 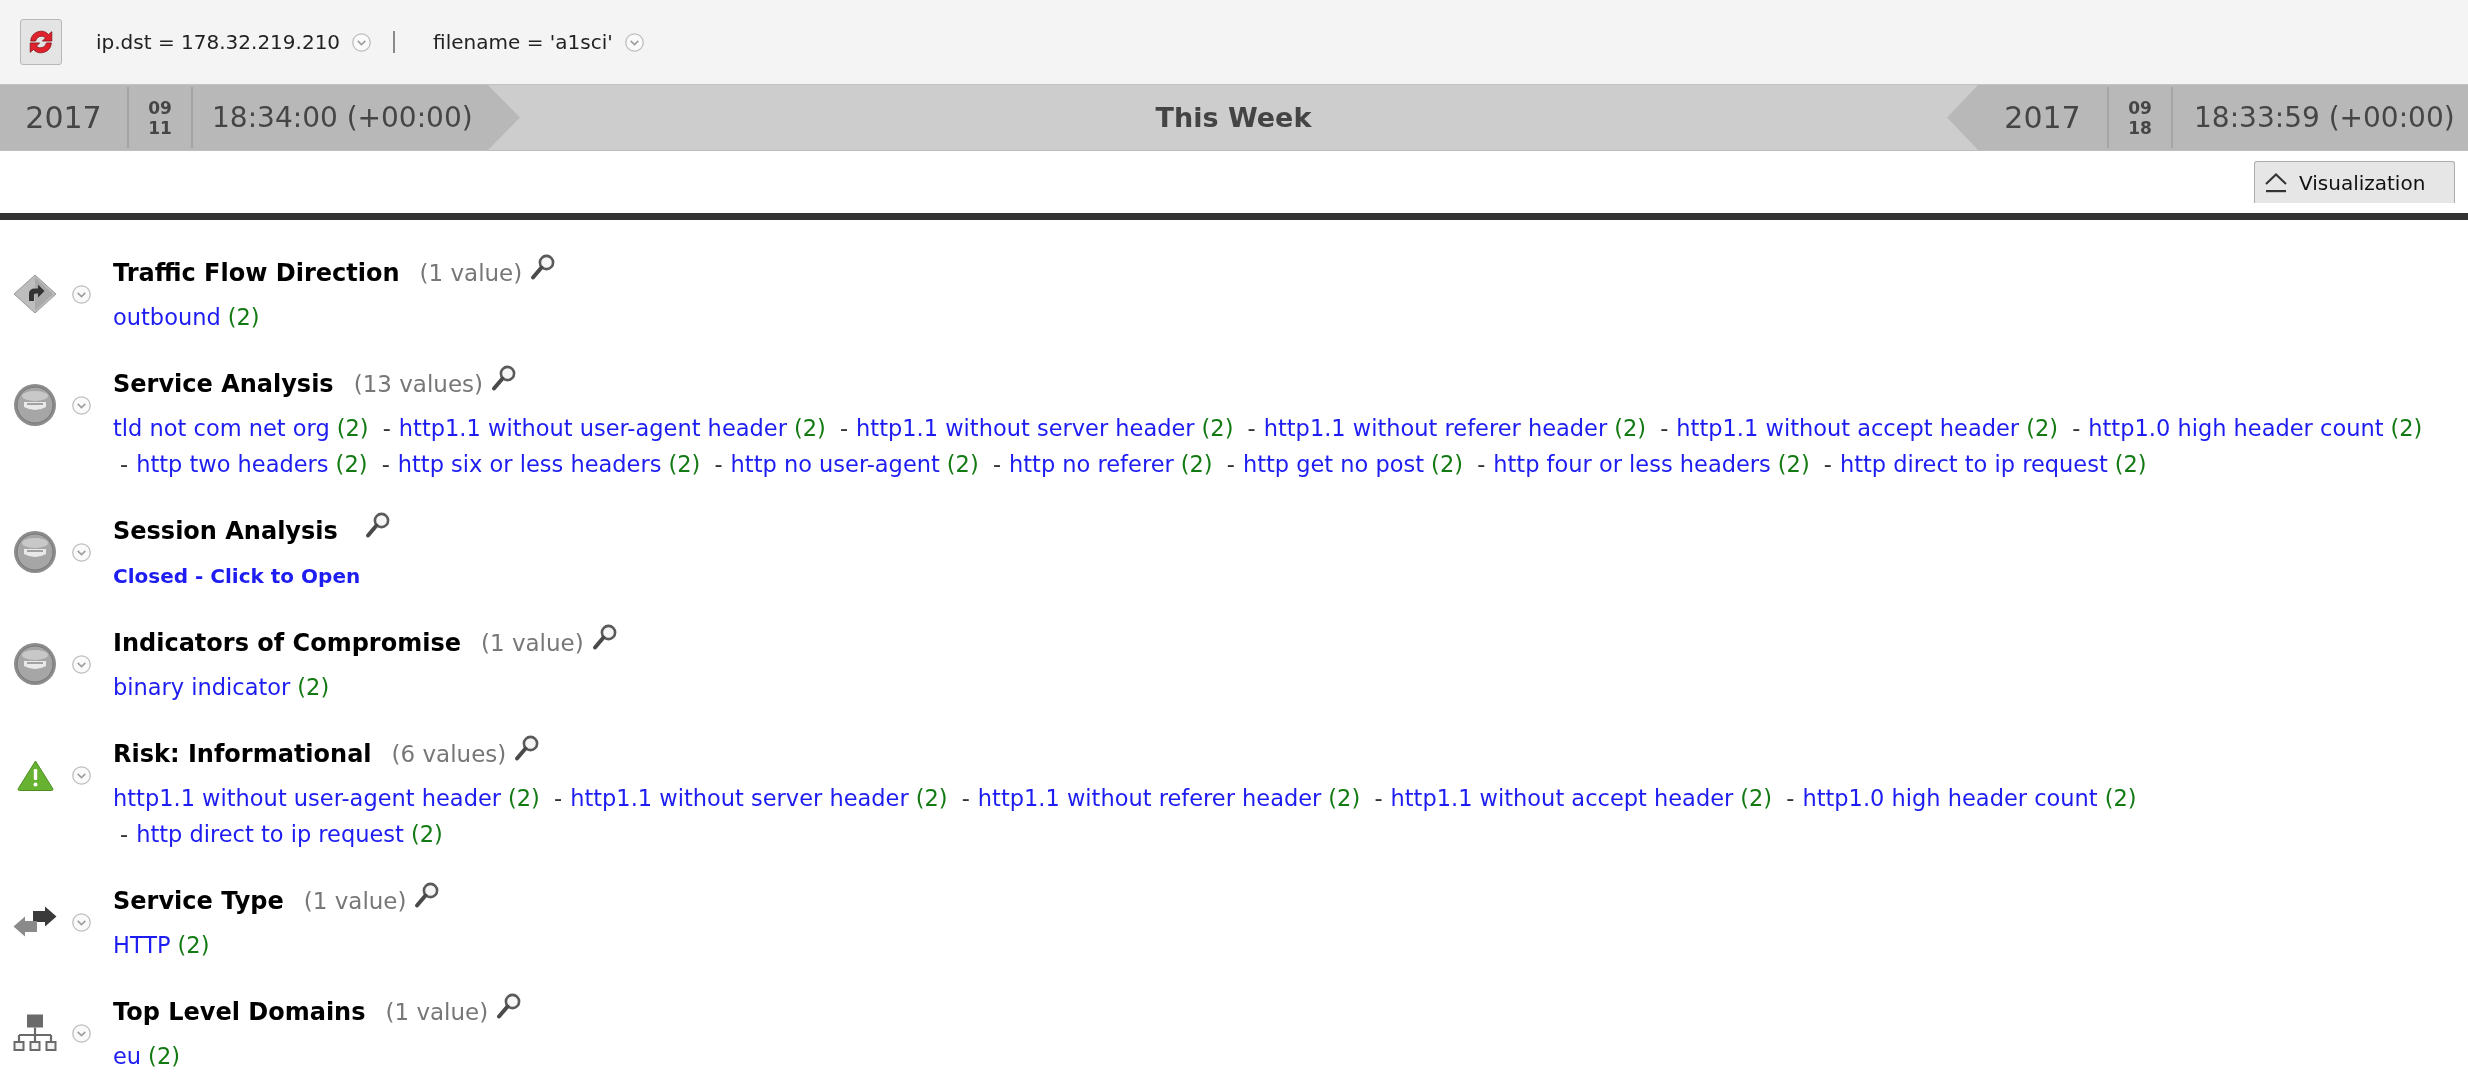 I want to click on value-link: binary indicator, so click(x=202, y=687).